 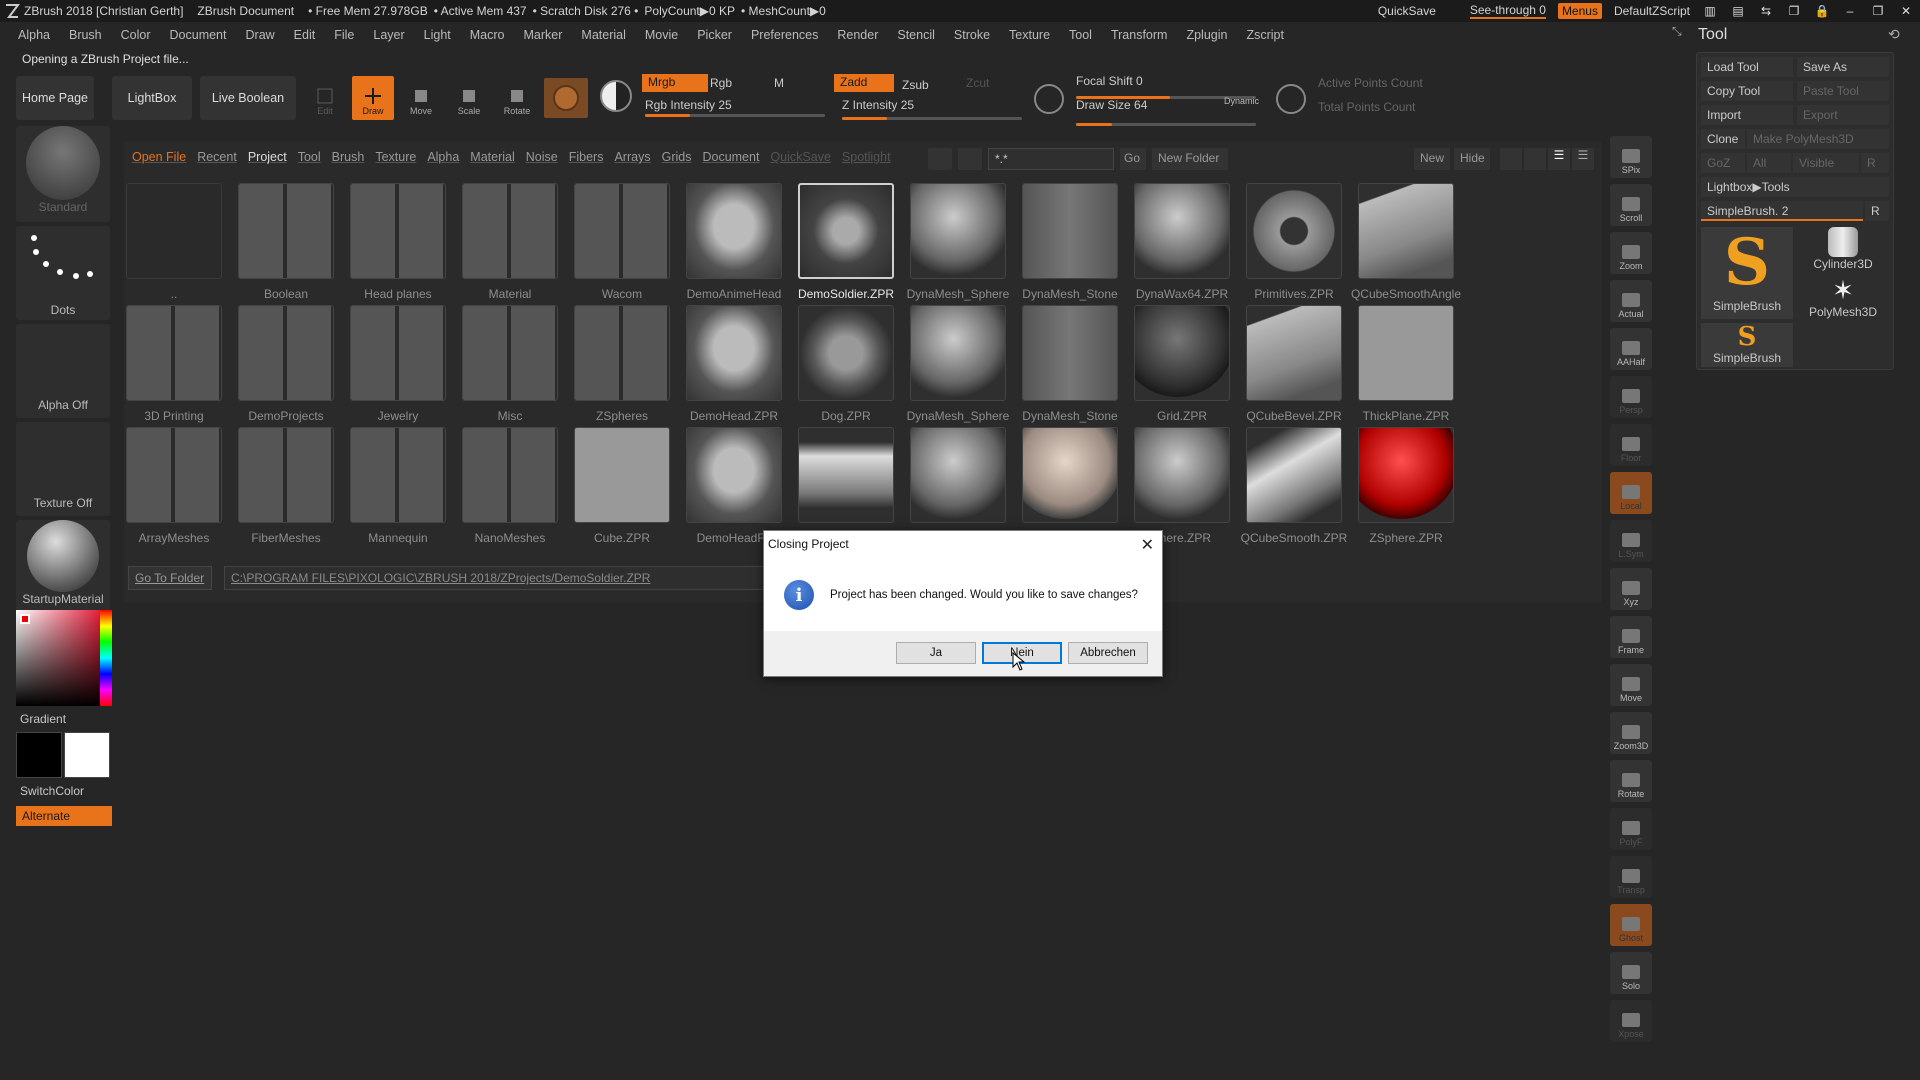 I want to click on all-button: All, so click(x=1769, y=163).